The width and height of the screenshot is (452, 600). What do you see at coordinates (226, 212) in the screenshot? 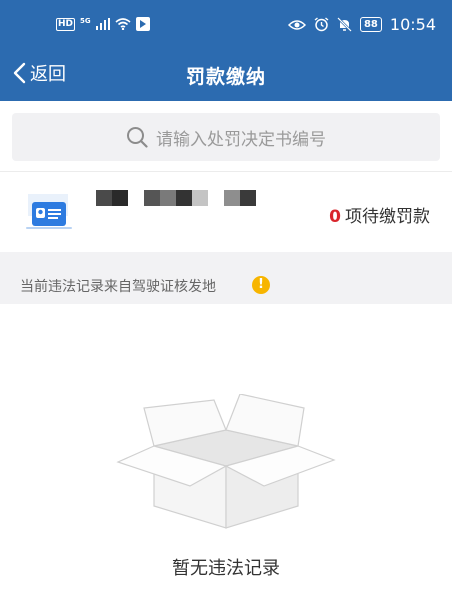
I see `license-card: 0 项待缴罚款` at bounding box center [226, 212].